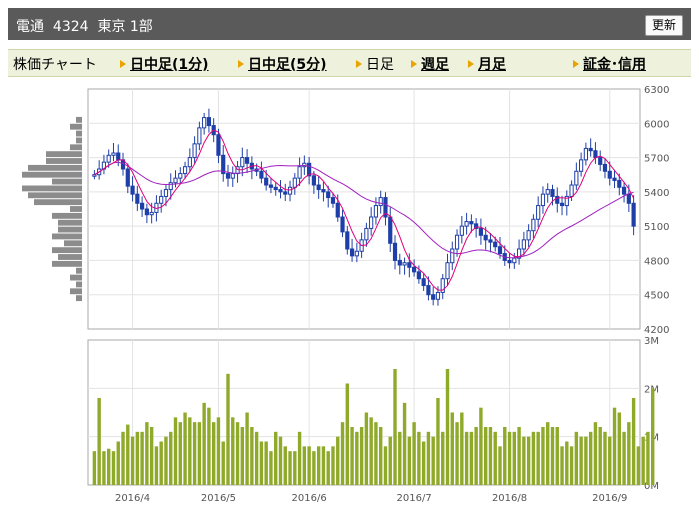 Image resolution: width=699 pixels, height=528 pixels. What do you see at coordinates (509, 498) in the screenshot?
I see `x-tick-label: 2016/8` at bounding box center [509, 498].